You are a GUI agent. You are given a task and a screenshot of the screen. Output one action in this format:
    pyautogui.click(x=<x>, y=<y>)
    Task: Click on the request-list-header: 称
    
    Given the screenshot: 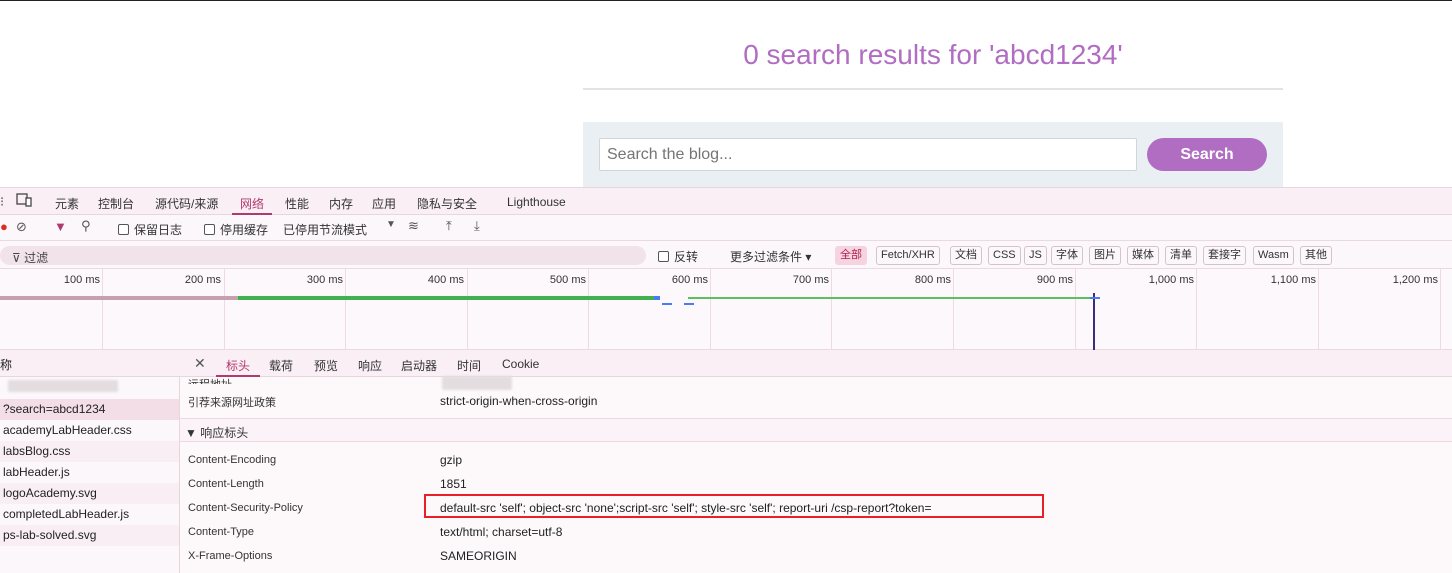 What is the action you would take?
    pyautogui.click(x=90, y=363)
    